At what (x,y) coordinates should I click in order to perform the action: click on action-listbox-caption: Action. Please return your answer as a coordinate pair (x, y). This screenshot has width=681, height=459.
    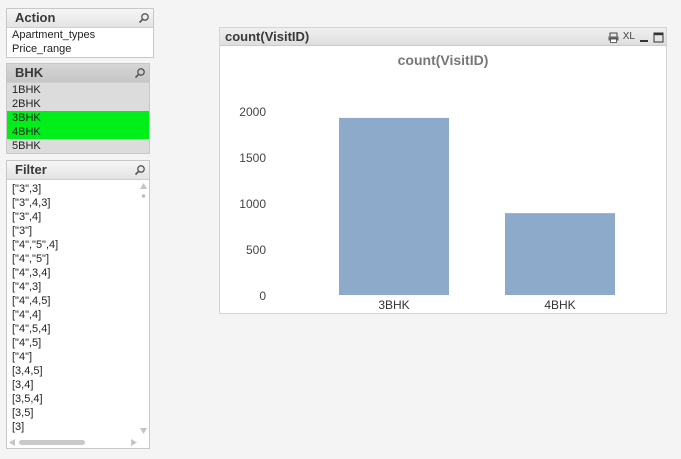
    Looking at the image, I should click on (80, 18).